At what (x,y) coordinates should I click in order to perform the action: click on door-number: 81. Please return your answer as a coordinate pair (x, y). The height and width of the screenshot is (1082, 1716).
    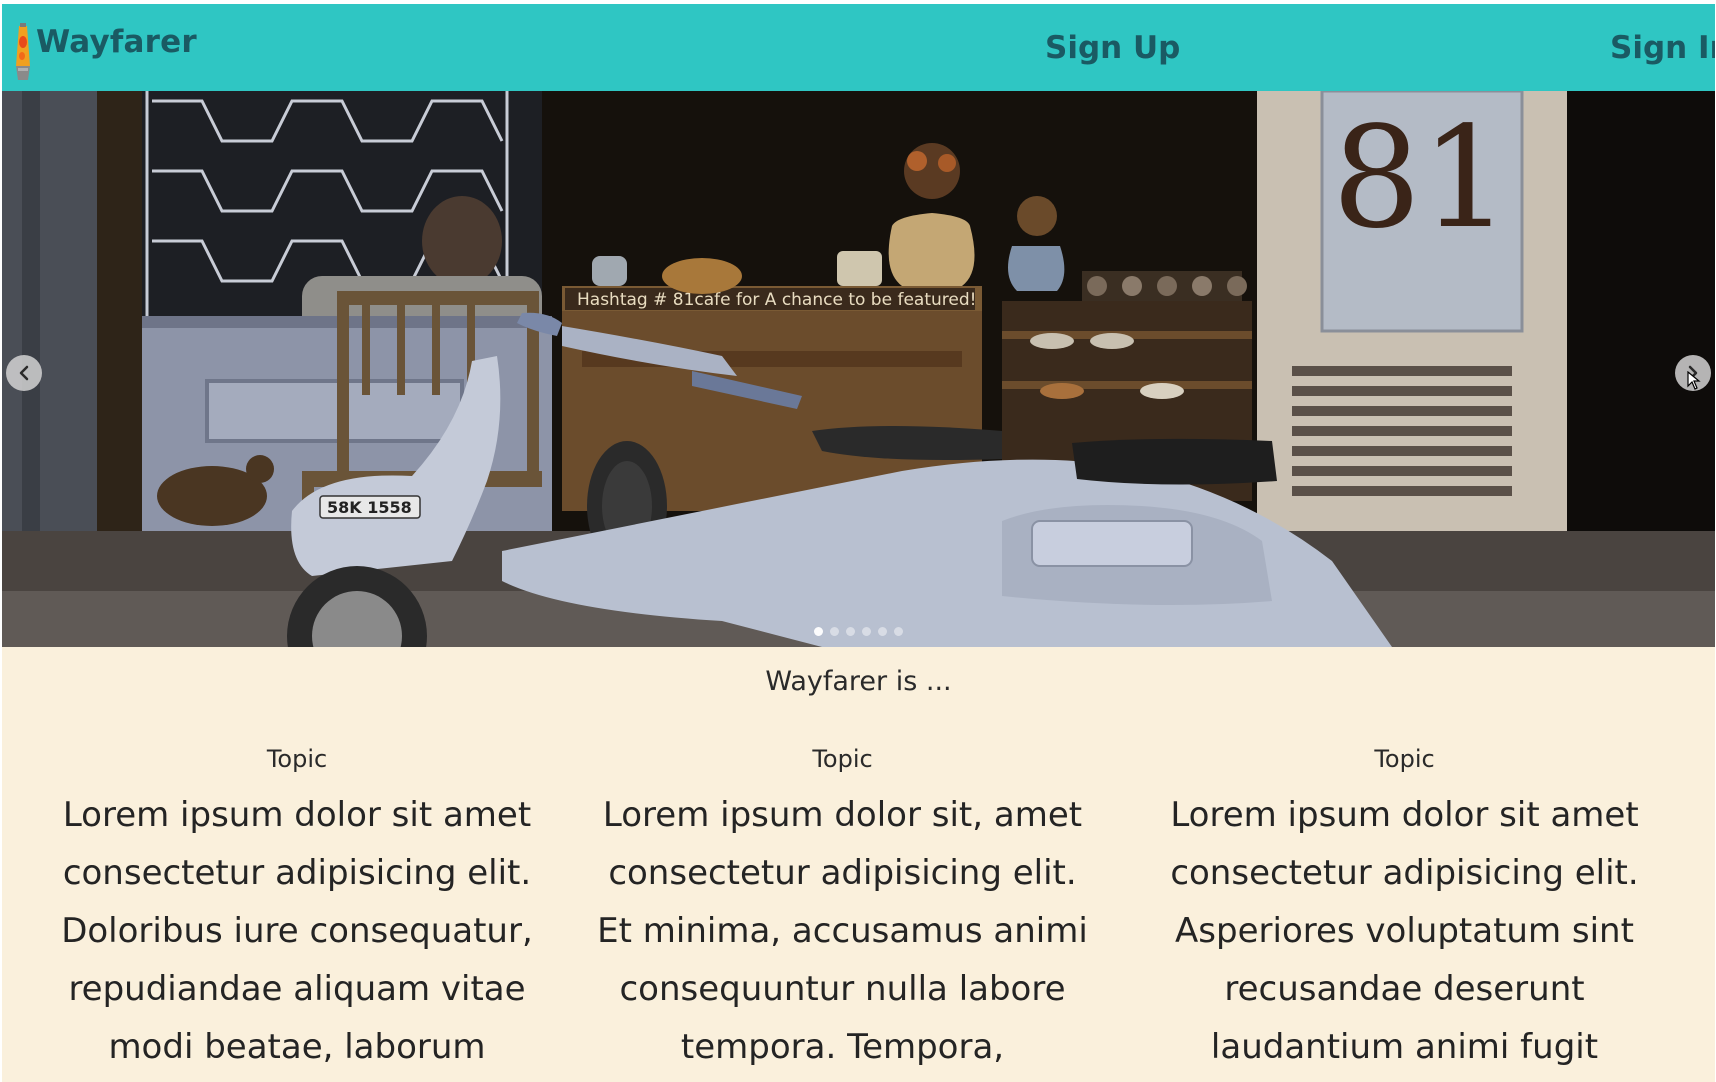
    Looking at the image, I should click on (1421, 178).